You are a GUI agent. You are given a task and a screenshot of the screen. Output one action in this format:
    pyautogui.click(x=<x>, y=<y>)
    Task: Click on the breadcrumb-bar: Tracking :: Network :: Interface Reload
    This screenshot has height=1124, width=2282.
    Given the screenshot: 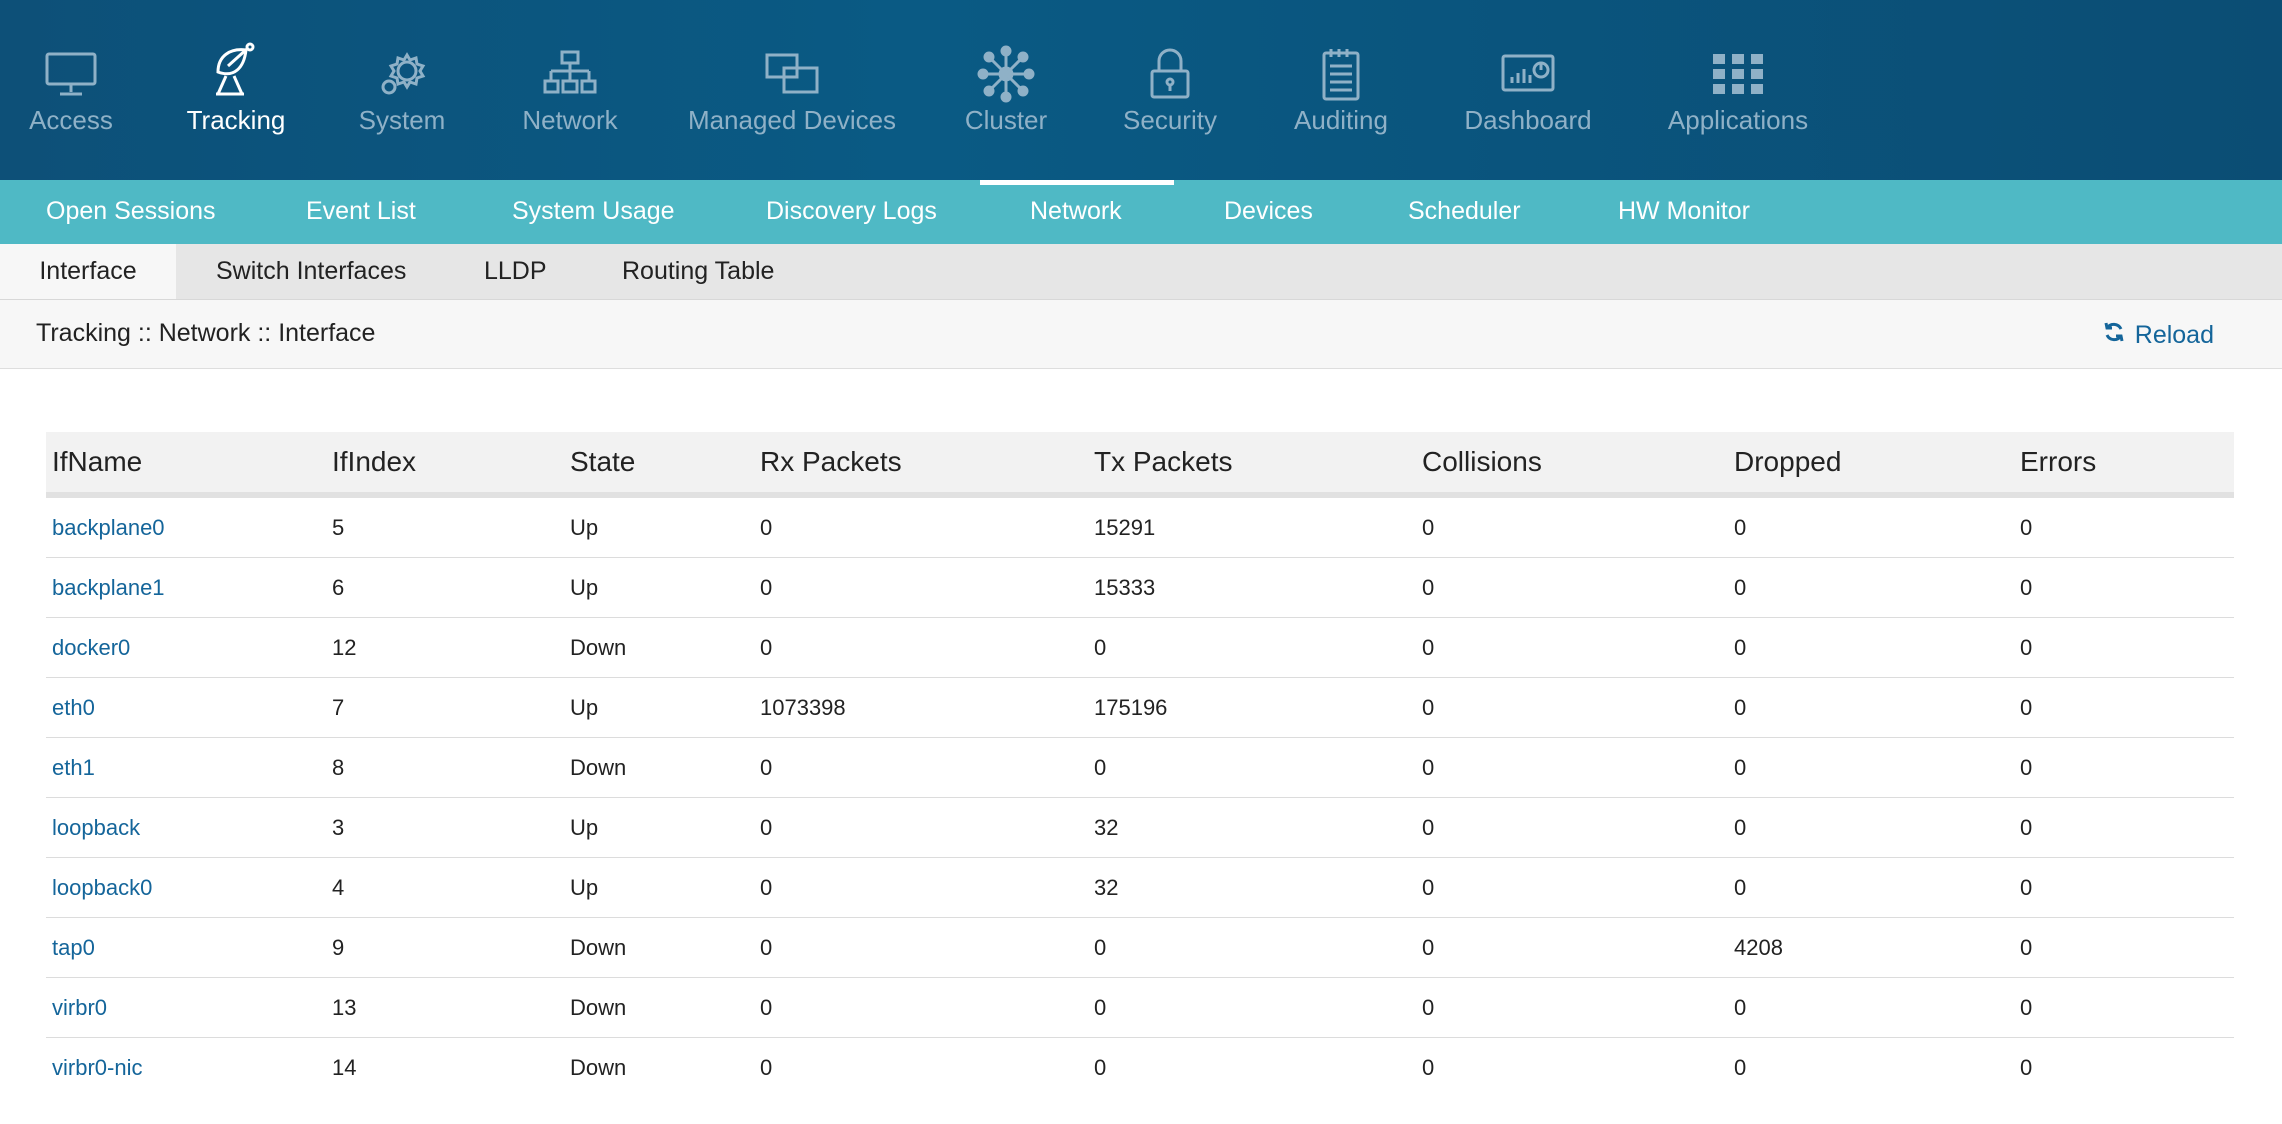 What is the action you would take?
    pyautogui.click(x=1141, y=334)
    